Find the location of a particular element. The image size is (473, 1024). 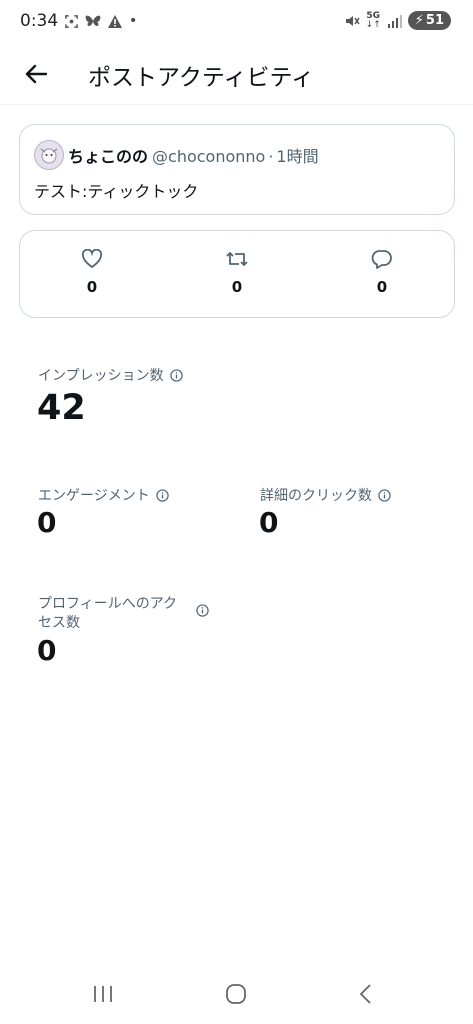

charging-icon: ⚡ is located at coordinates (419, 20).